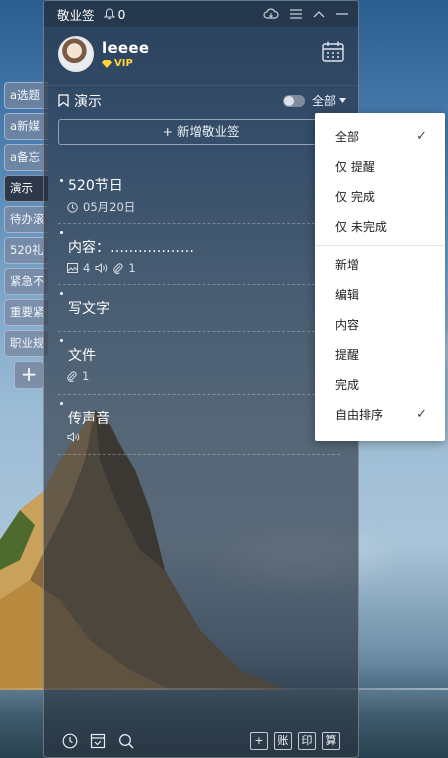  What do you see at coordinates (26, 250) in the screenshot?
I see `tab-category-6: 520礼` at bounding box center [26, 250].